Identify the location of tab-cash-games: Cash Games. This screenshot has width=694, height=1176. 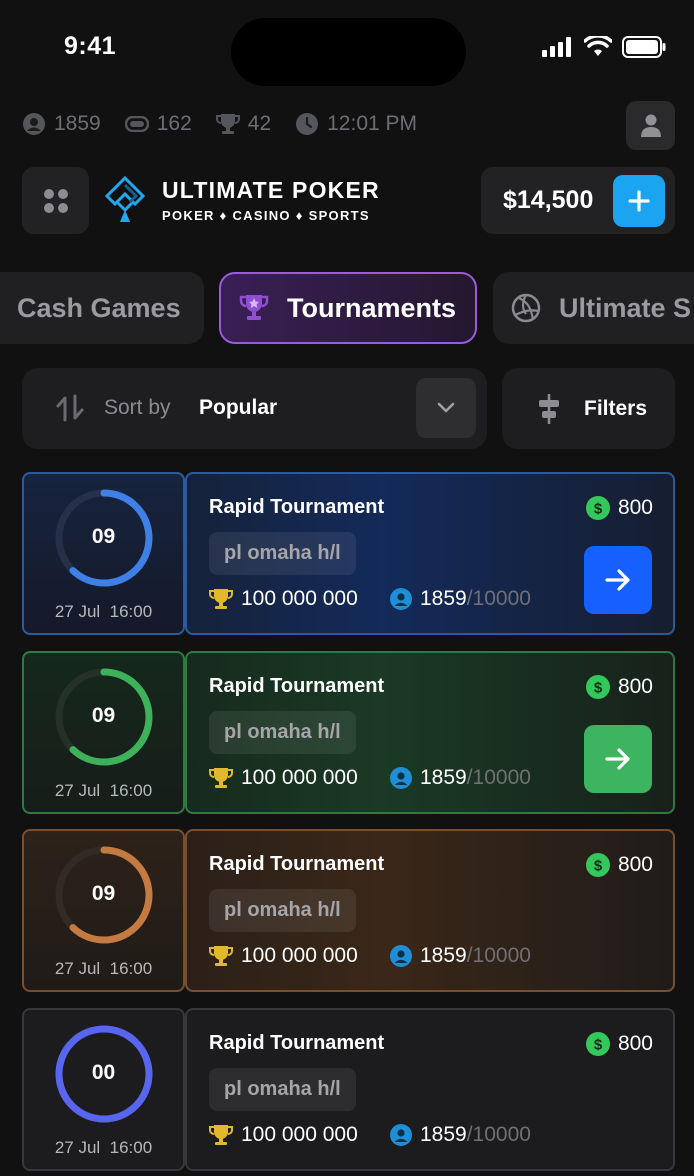
(102, 308).